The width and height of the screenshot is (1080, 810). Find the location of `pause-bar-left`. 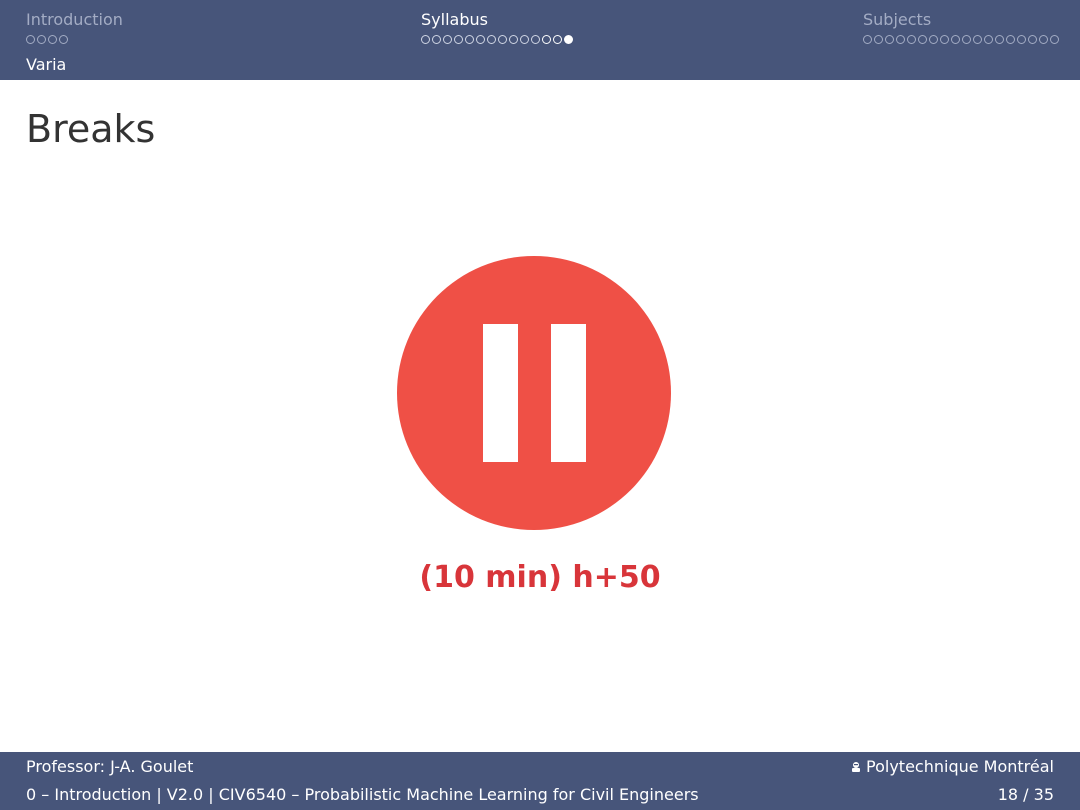

pause-bar-left is located at coordinates (500, 393).